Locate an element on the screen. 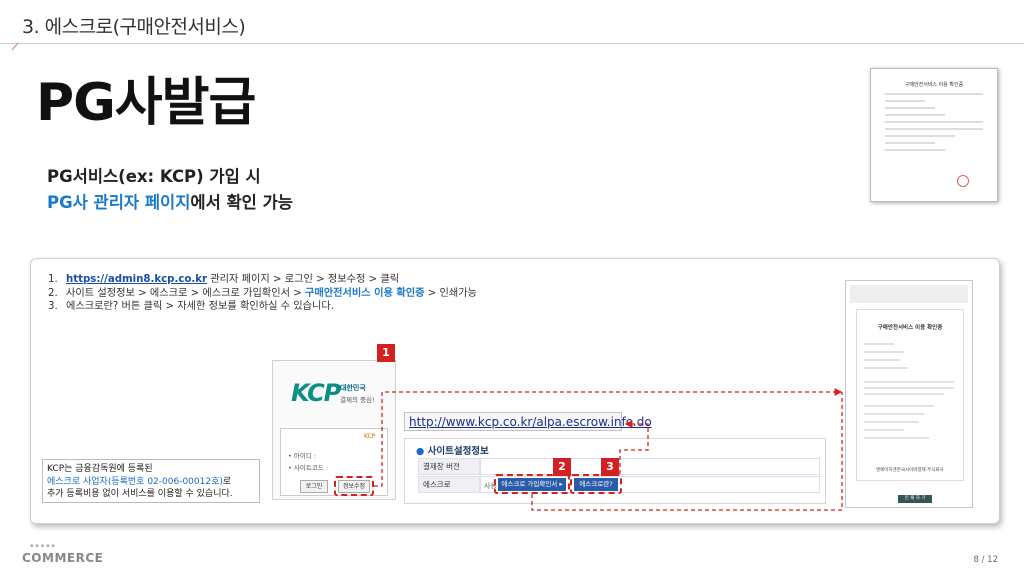 The height and width of the screenshot is (576, 1024). connector-arrows is located at coordinates (608, 449).